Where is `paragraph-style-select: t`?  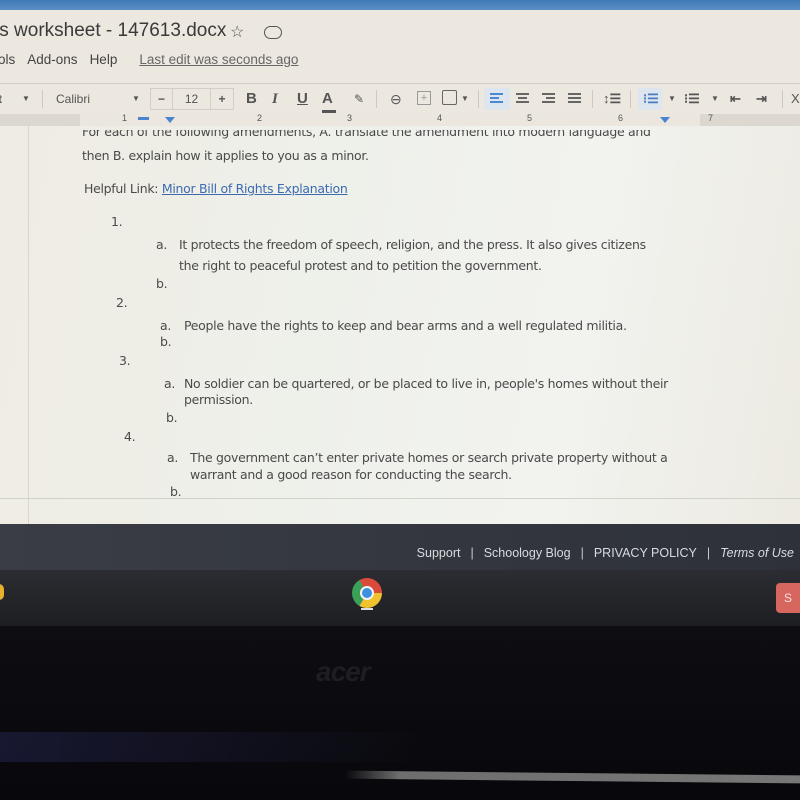
paragraph-style-select: t is located at coordinates (1, 99).